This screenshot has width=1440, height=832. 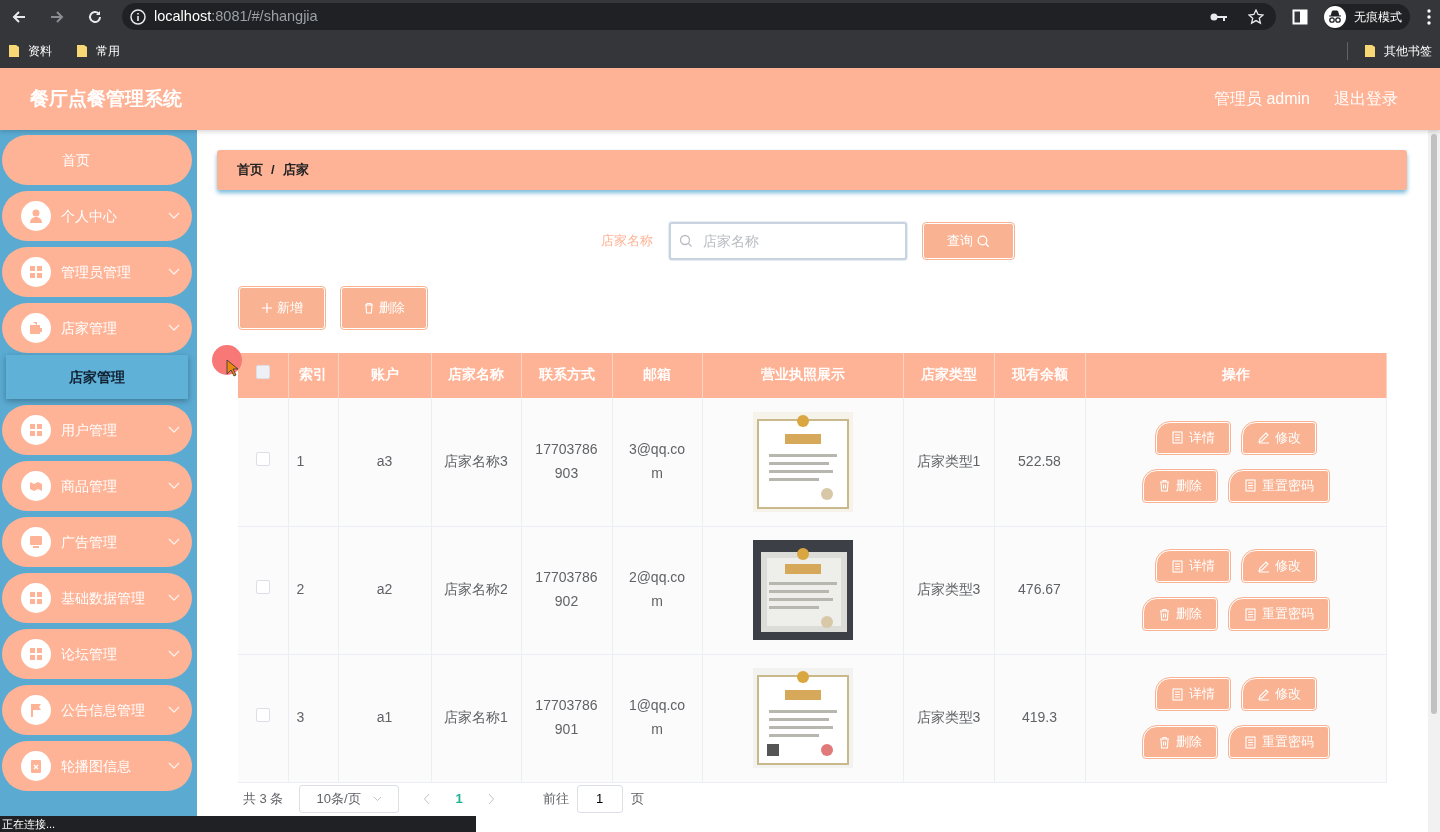 I want to click on total-count: 共 3 条, so click(x=263, y=798).